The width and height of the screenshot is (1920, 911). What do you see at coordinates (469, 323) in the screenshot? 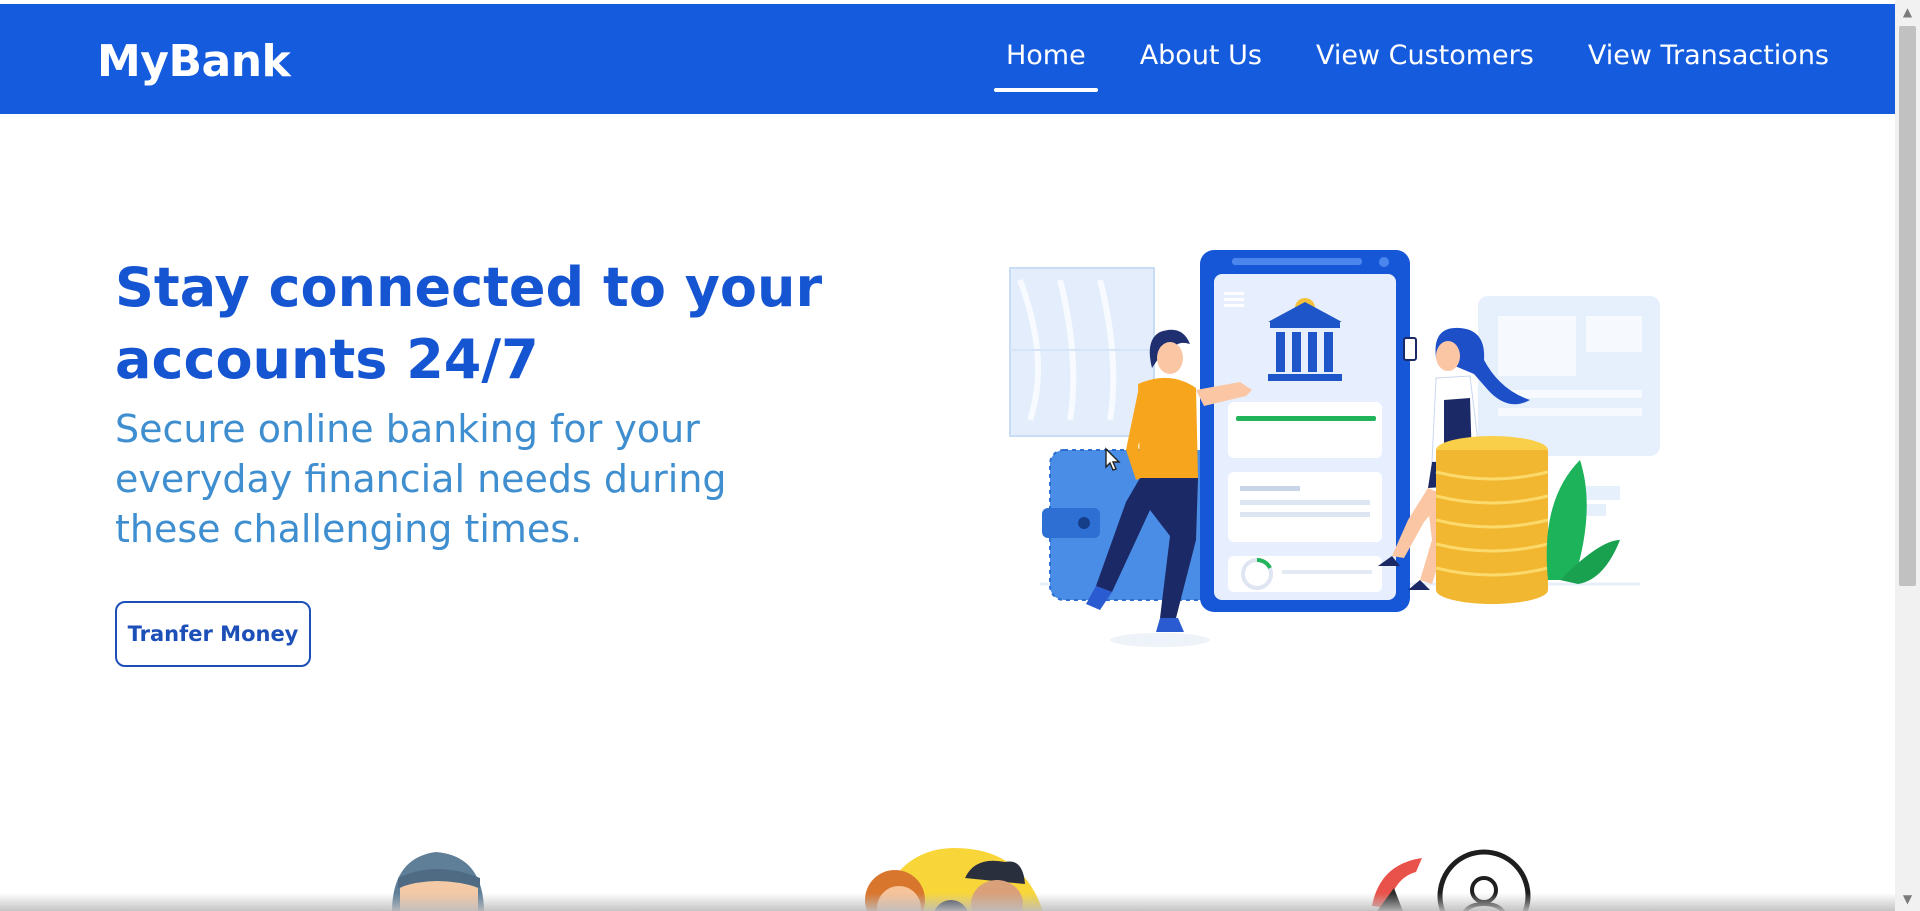
I see `hero-title: Stay connected to your accounts 24/7` at bounding box center [469, 323].